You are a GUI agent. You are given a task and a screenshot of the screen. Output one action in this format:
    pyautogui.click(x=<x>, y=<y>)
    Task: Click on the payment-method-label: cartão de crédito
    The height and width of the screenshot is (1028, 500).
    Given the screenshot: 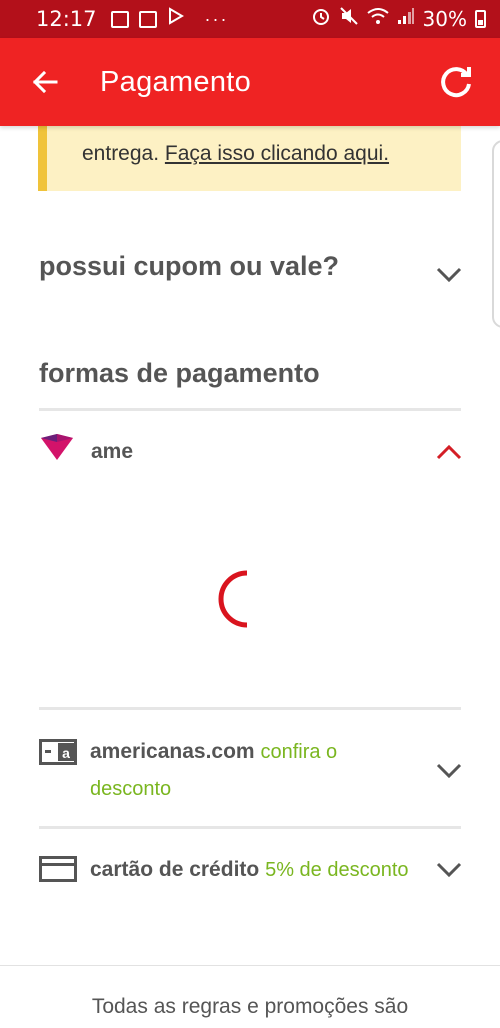 What is the action you would take?
    pyautogui.click(x=175, y=869)
    